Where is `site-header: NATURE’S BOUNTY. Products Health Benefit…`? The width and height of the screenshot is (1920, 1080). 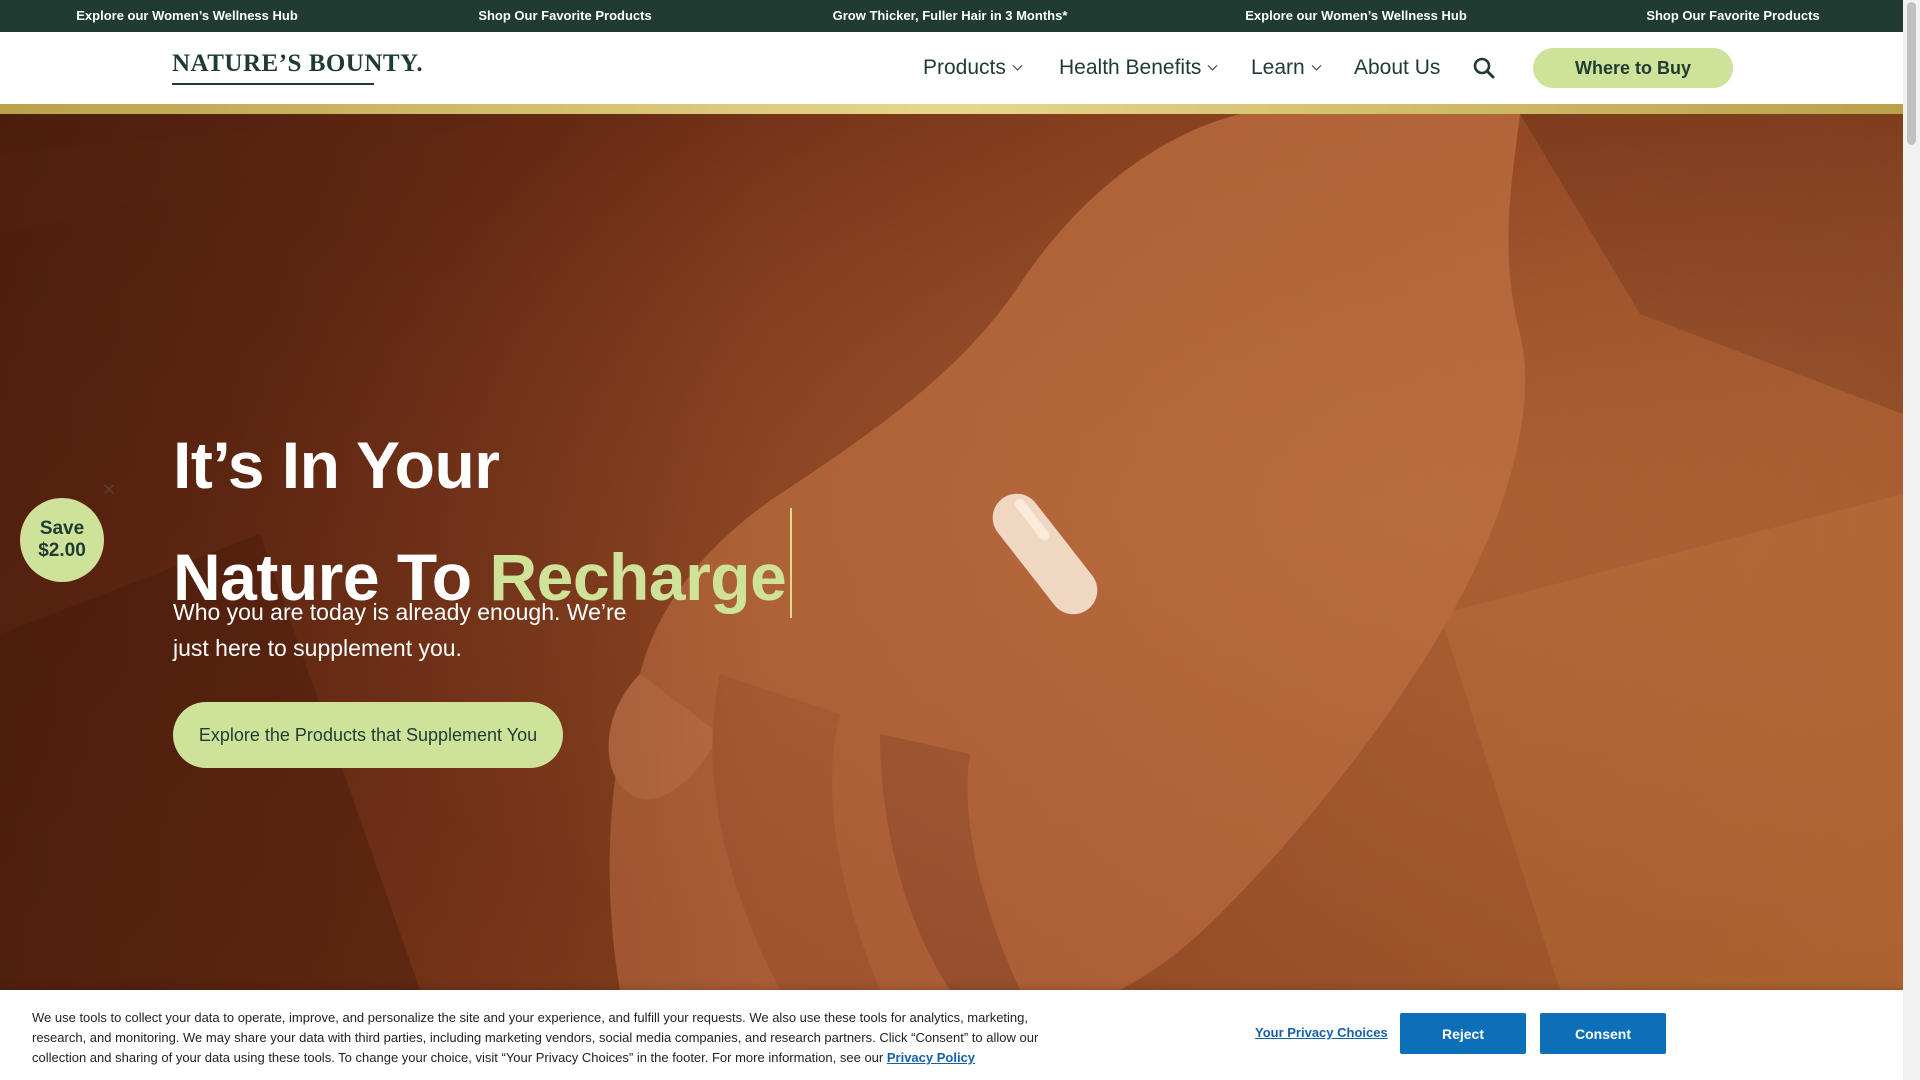 site-header: NATURE’S BOUNTY. Products Health Benefit… is located at coordinates (951, 68).